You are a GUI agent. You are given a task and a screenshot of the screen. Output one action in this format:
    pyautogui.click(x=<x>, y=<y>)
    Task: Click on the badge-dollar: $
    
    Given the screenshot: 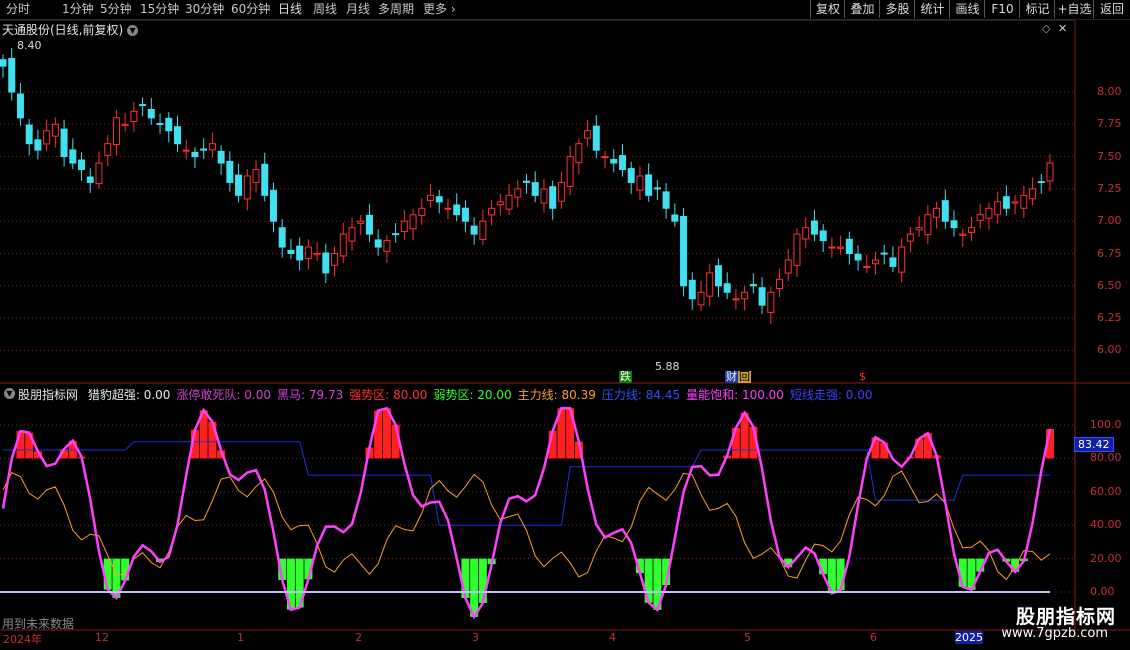 What is the action you would take?
    pyautogui.click(x=862, y=377)
    